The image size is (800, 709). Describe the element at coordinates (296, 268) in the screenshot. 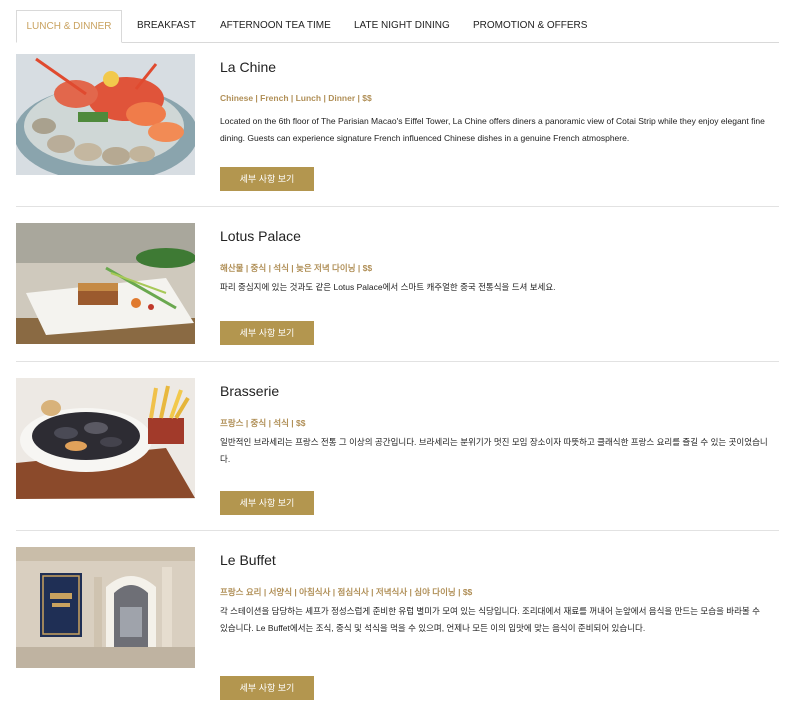

I see `restaurant-tags: 해산물 | 중식 | 석식 | 늦은 저녁 다이닝 | $$` at that location.